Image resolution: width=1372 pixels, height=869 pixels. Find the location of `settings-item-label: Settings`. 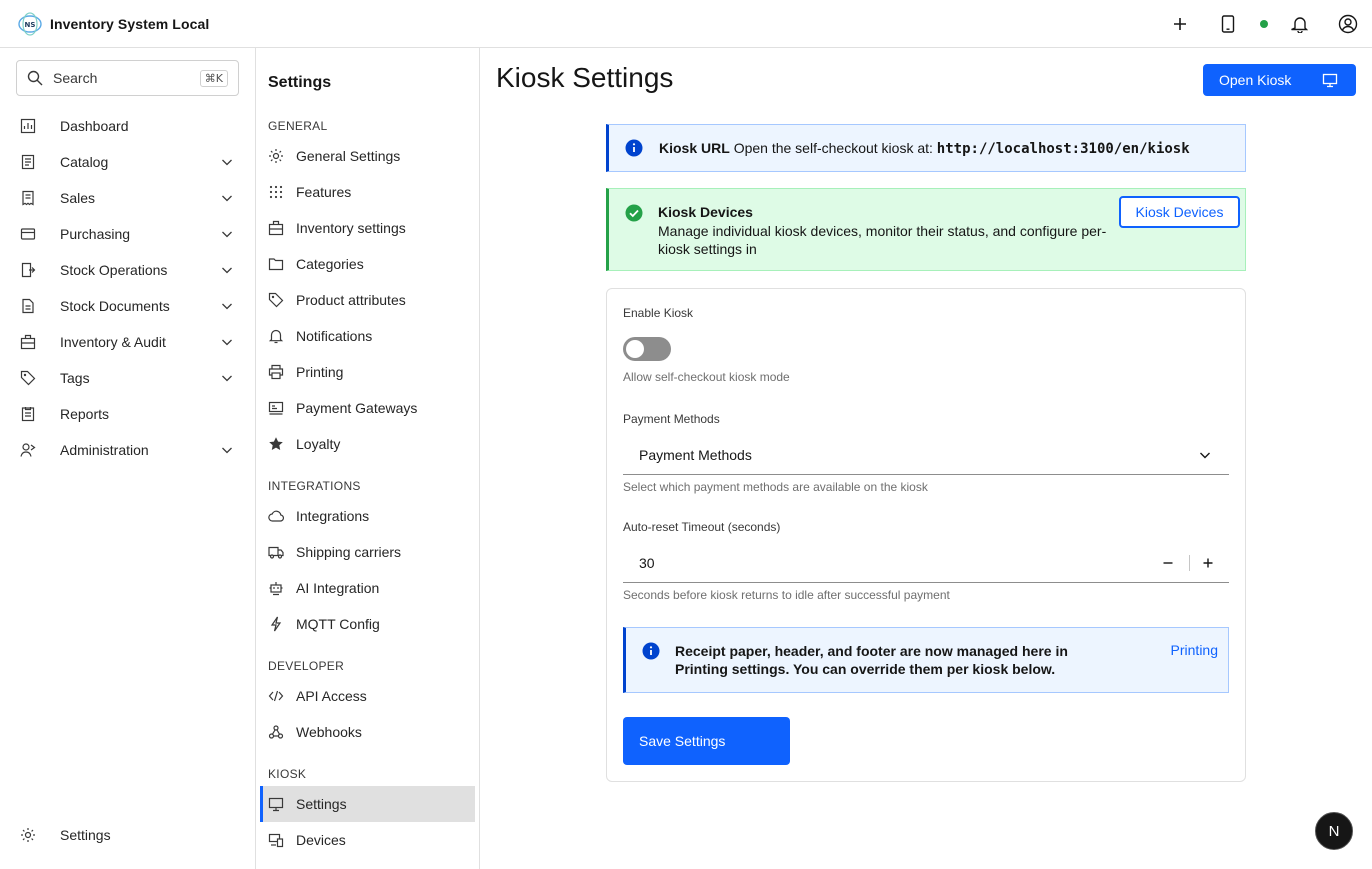

settings-item-label: Settings is located at coordinates (321, 804).